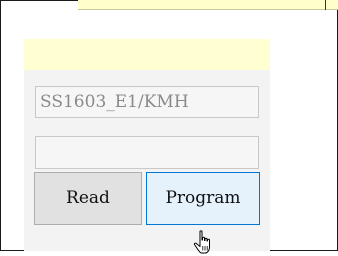 This screenshot has height=256, width=338. I want to click on program-button: Program, so click(203, 198).